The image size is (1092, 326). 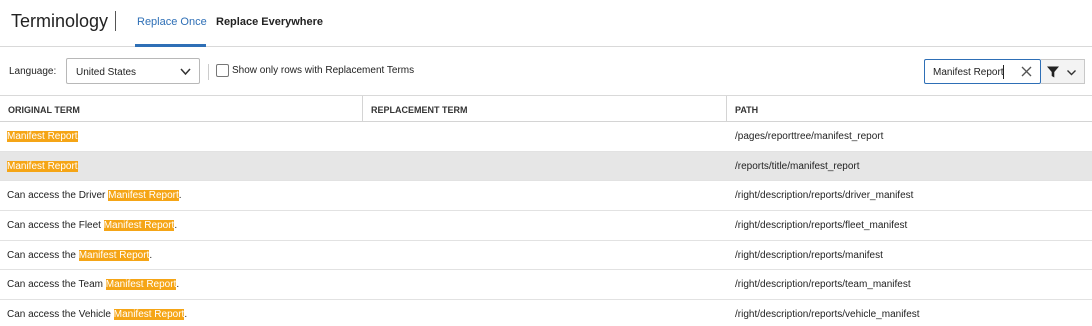 I want to click on language-label: Language:, so click(x=33, y=71).